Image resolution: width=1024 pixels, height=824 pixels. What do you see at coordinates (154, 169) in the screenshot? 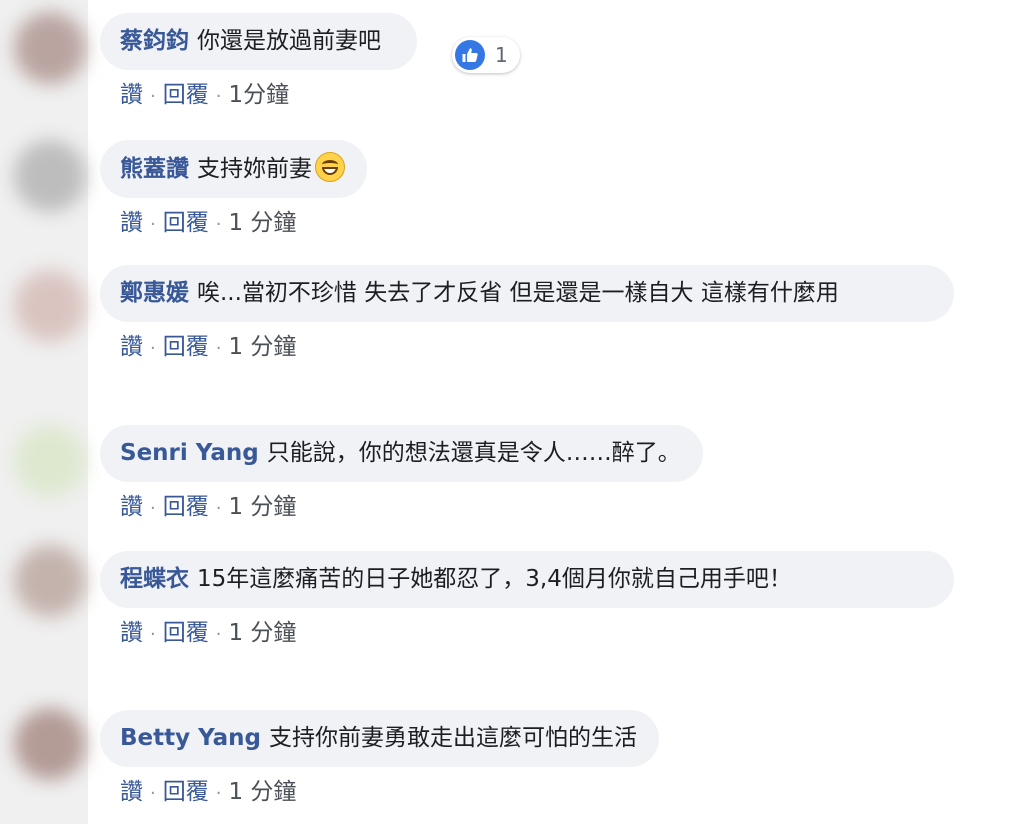
I see `commenter-name: 熊蓋讚` at bounding box center [154, 169].